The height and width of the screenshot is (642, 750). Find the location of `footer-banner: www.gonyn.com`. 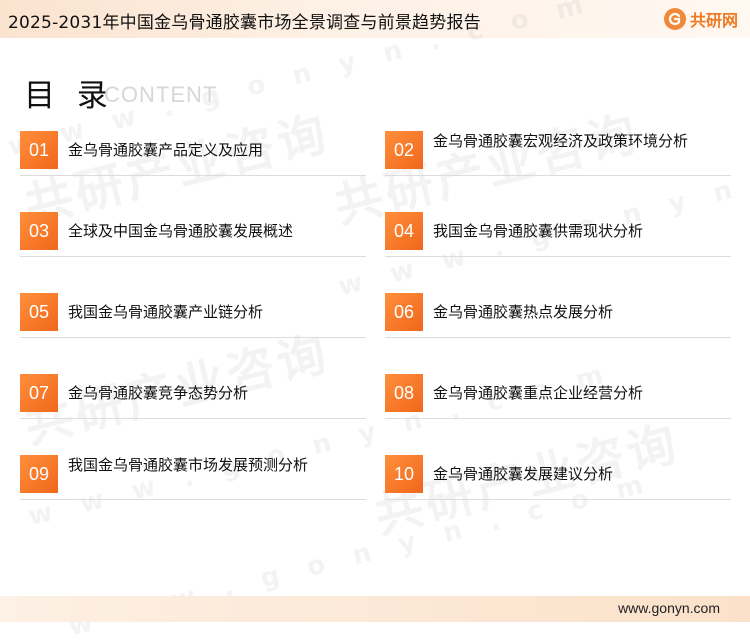

footer-banner: www.gonyn.com is located at coordinates (375, 609).